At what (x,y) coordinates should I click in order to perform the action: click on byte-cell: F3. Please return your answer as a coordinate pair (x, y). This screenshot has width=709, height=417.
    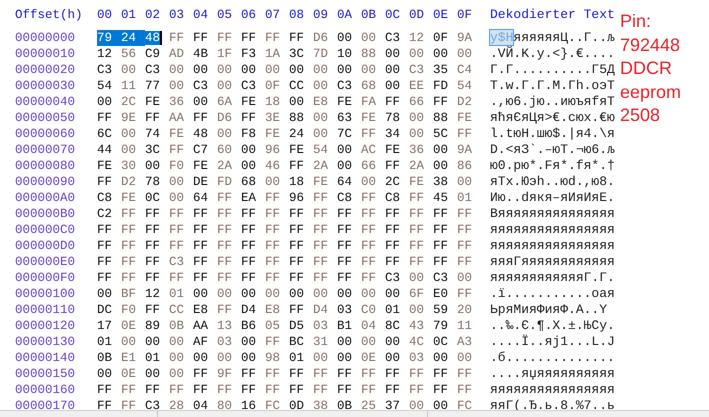
    Looking at the image, I should click on (248, 54).